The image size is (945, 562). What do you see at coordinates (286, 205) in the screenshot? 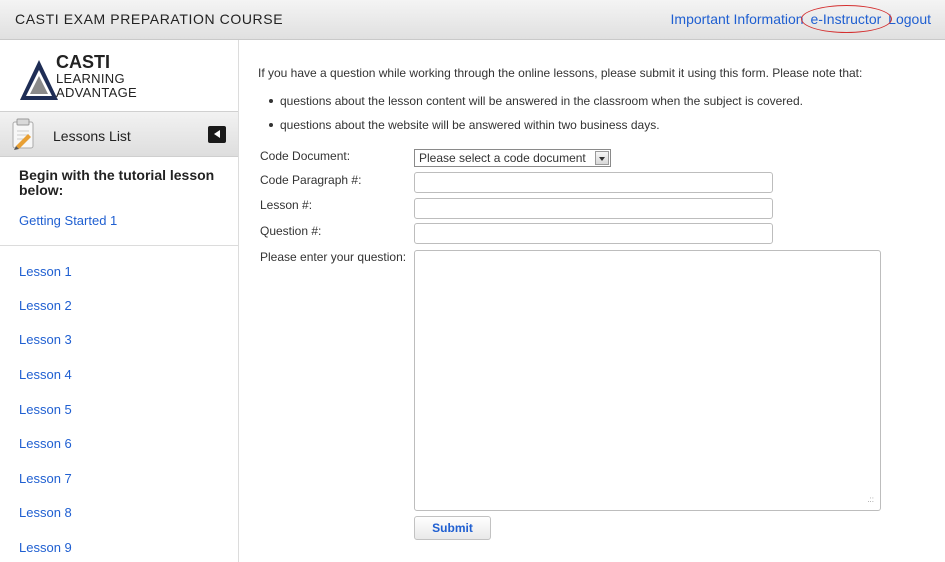
I see `lesson-number-label: Lesson #:` at bounding box center [286, 205].